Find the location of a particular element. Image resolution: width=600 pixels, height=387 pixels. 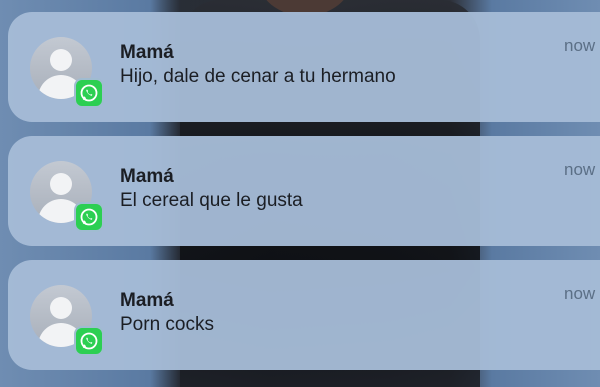

message-text: El cereal que le gusta is located at coordinates (211, 200).